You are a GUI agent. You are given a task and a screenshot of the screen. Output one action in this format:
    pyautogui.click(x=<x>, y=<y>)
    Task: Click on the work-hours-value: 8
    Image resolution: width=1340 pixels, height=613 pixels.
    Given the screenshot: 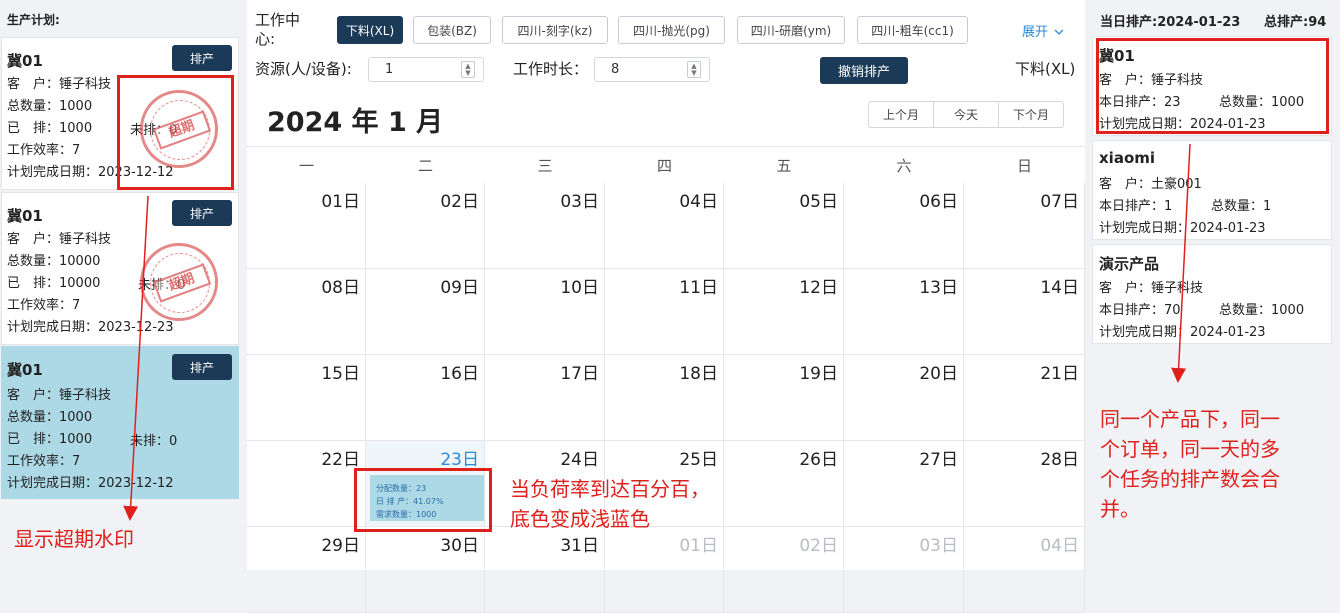 What is the action you would take?
    pyautogui.click(x=615, y=69)
    